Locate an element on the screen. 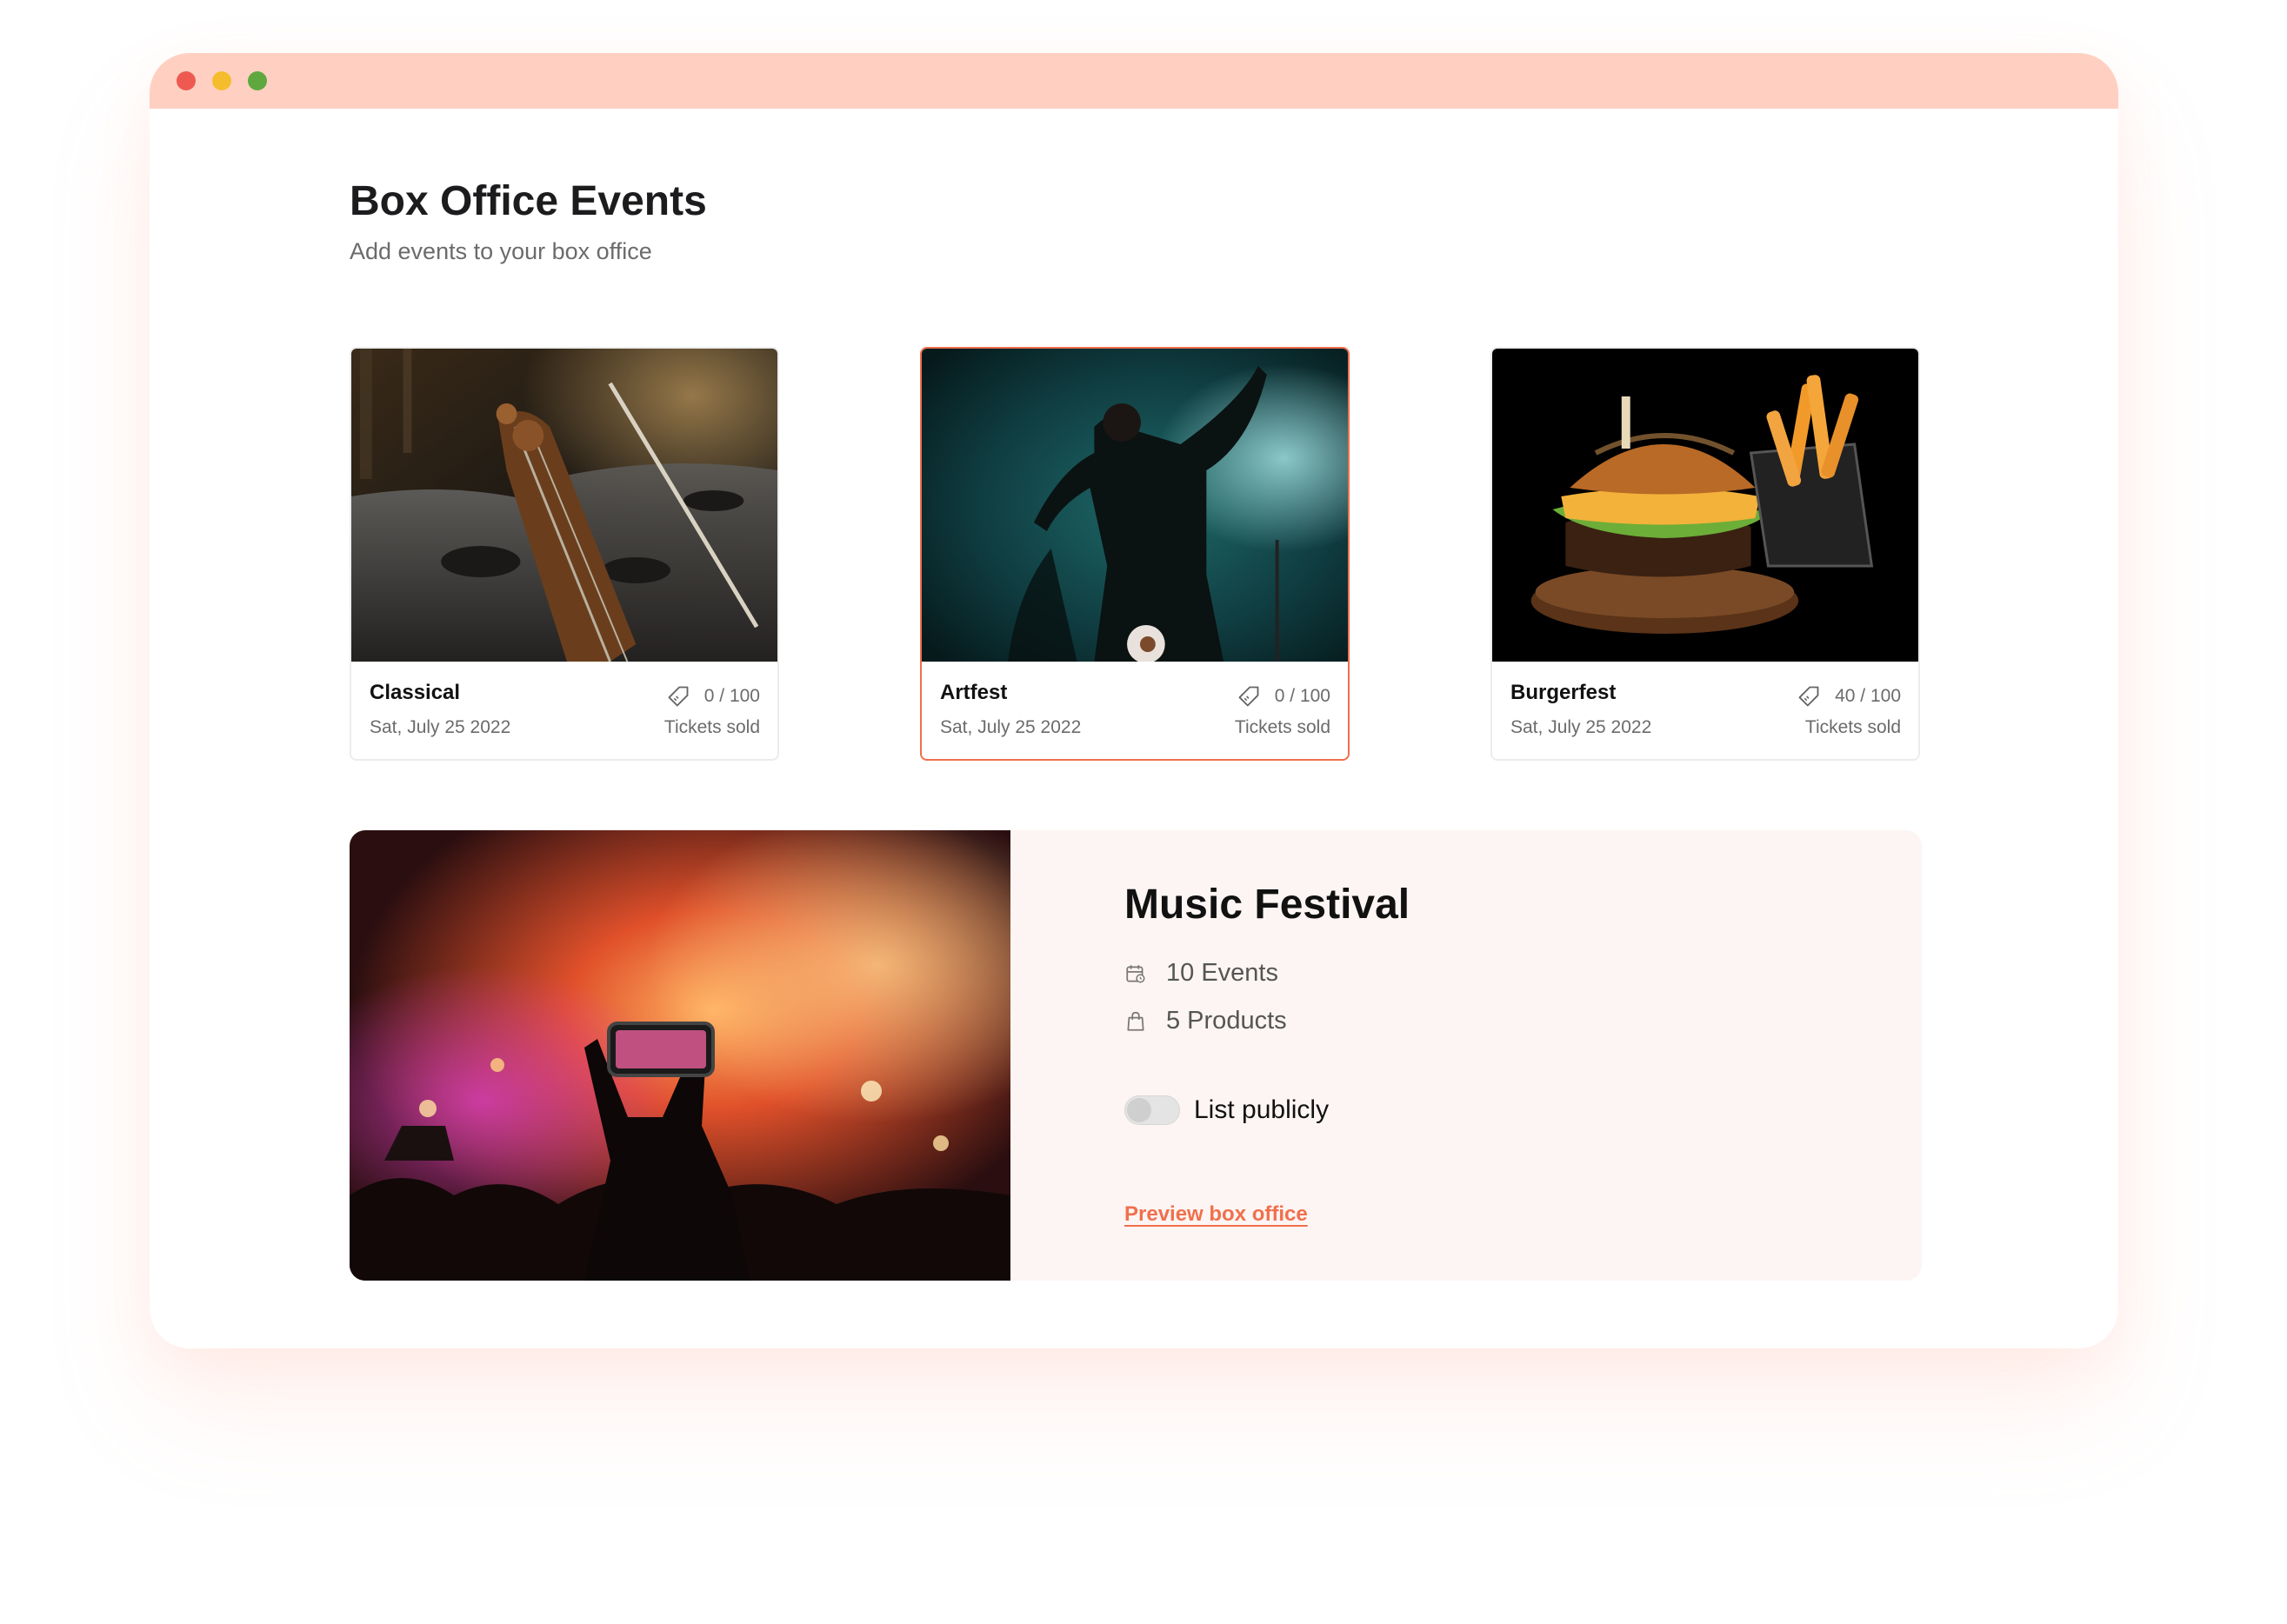 The image size is (2287, 1624). window-maximize-button is located at coordinates (257, 81).